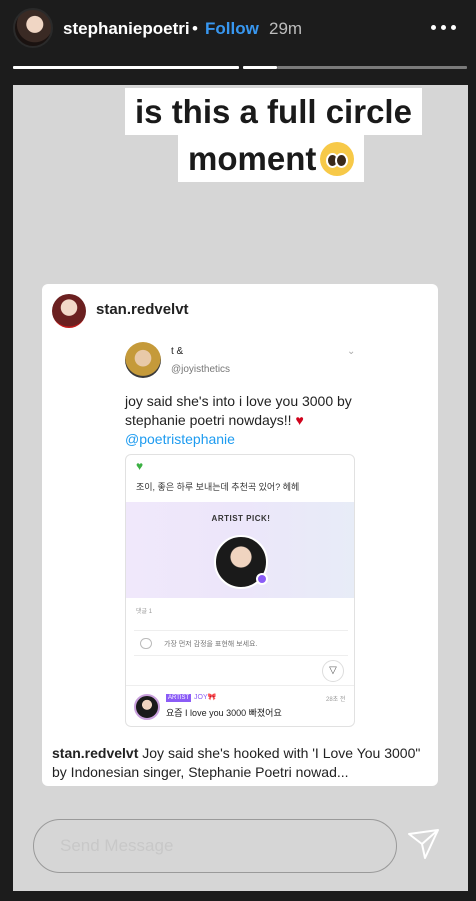 This screenshot has height=901, width=476. What do you see at coordinates (180, 439) in the screenshot?
I see `tweet-mention: @poetristephanie` at bounding box center [180, 439].